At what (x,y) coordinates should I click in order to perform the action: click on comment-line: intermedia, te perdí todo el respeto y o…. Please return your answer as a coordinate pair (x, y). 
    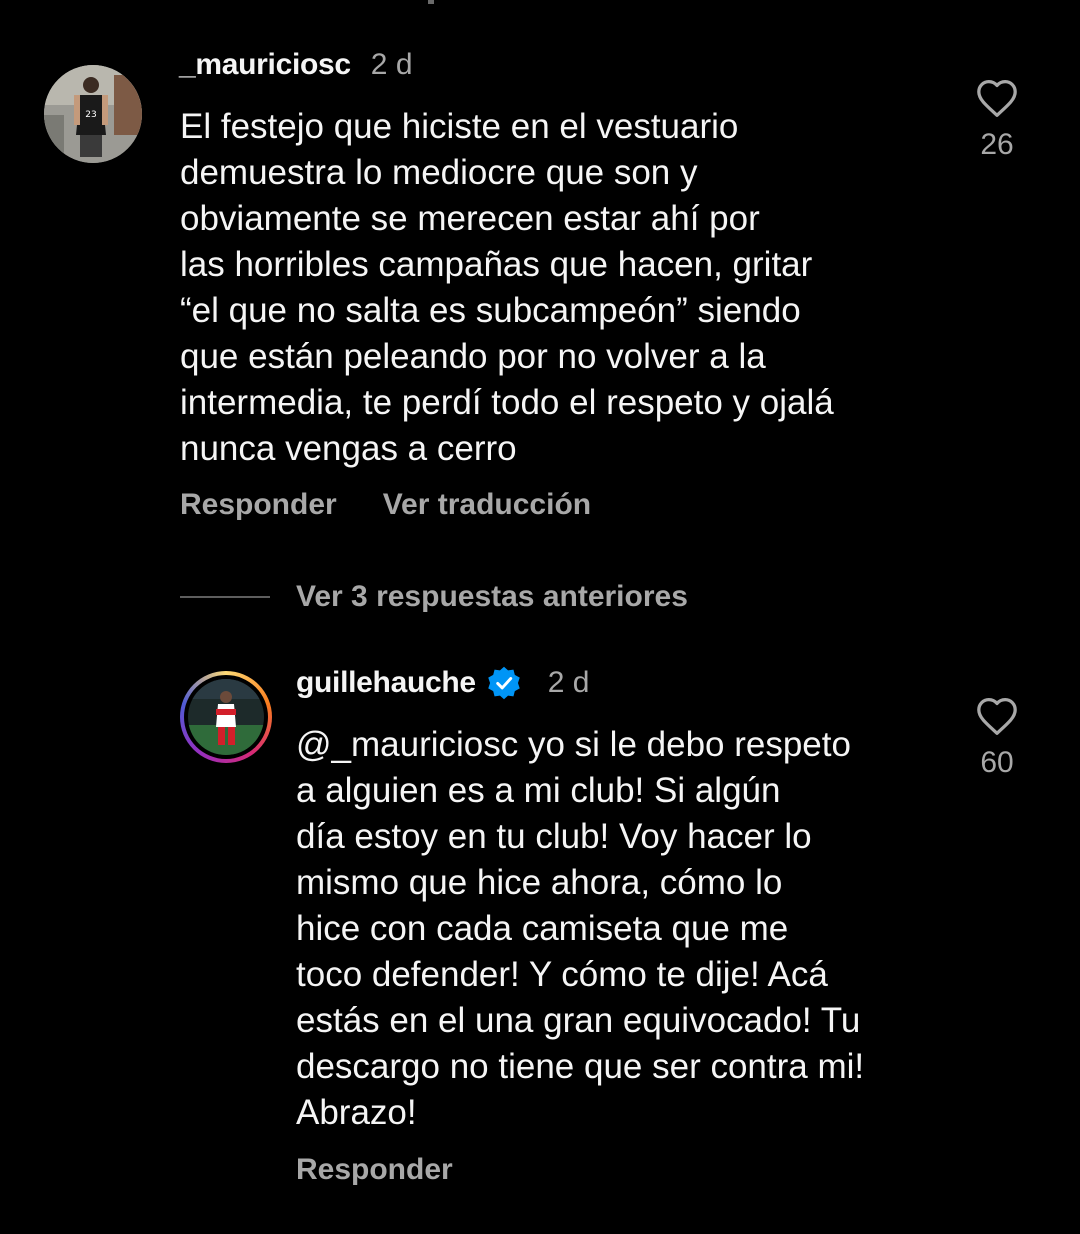
    Looking at the image, I should click on (507, 402).